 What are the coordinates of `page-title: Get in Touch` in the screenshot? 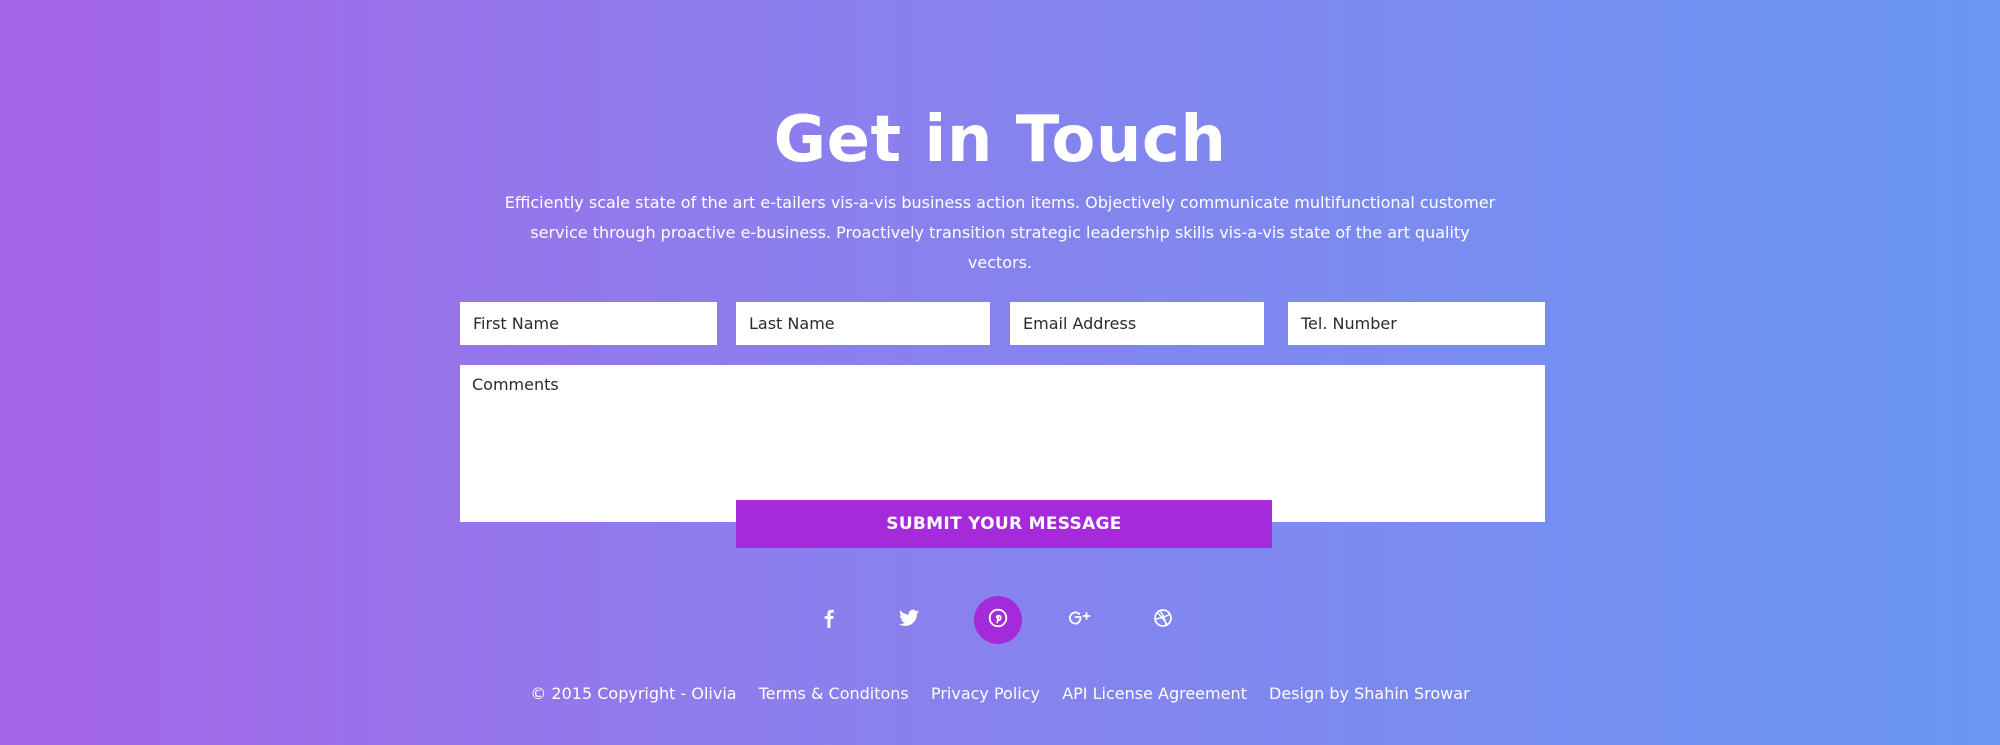 It's located at (1000, 140).